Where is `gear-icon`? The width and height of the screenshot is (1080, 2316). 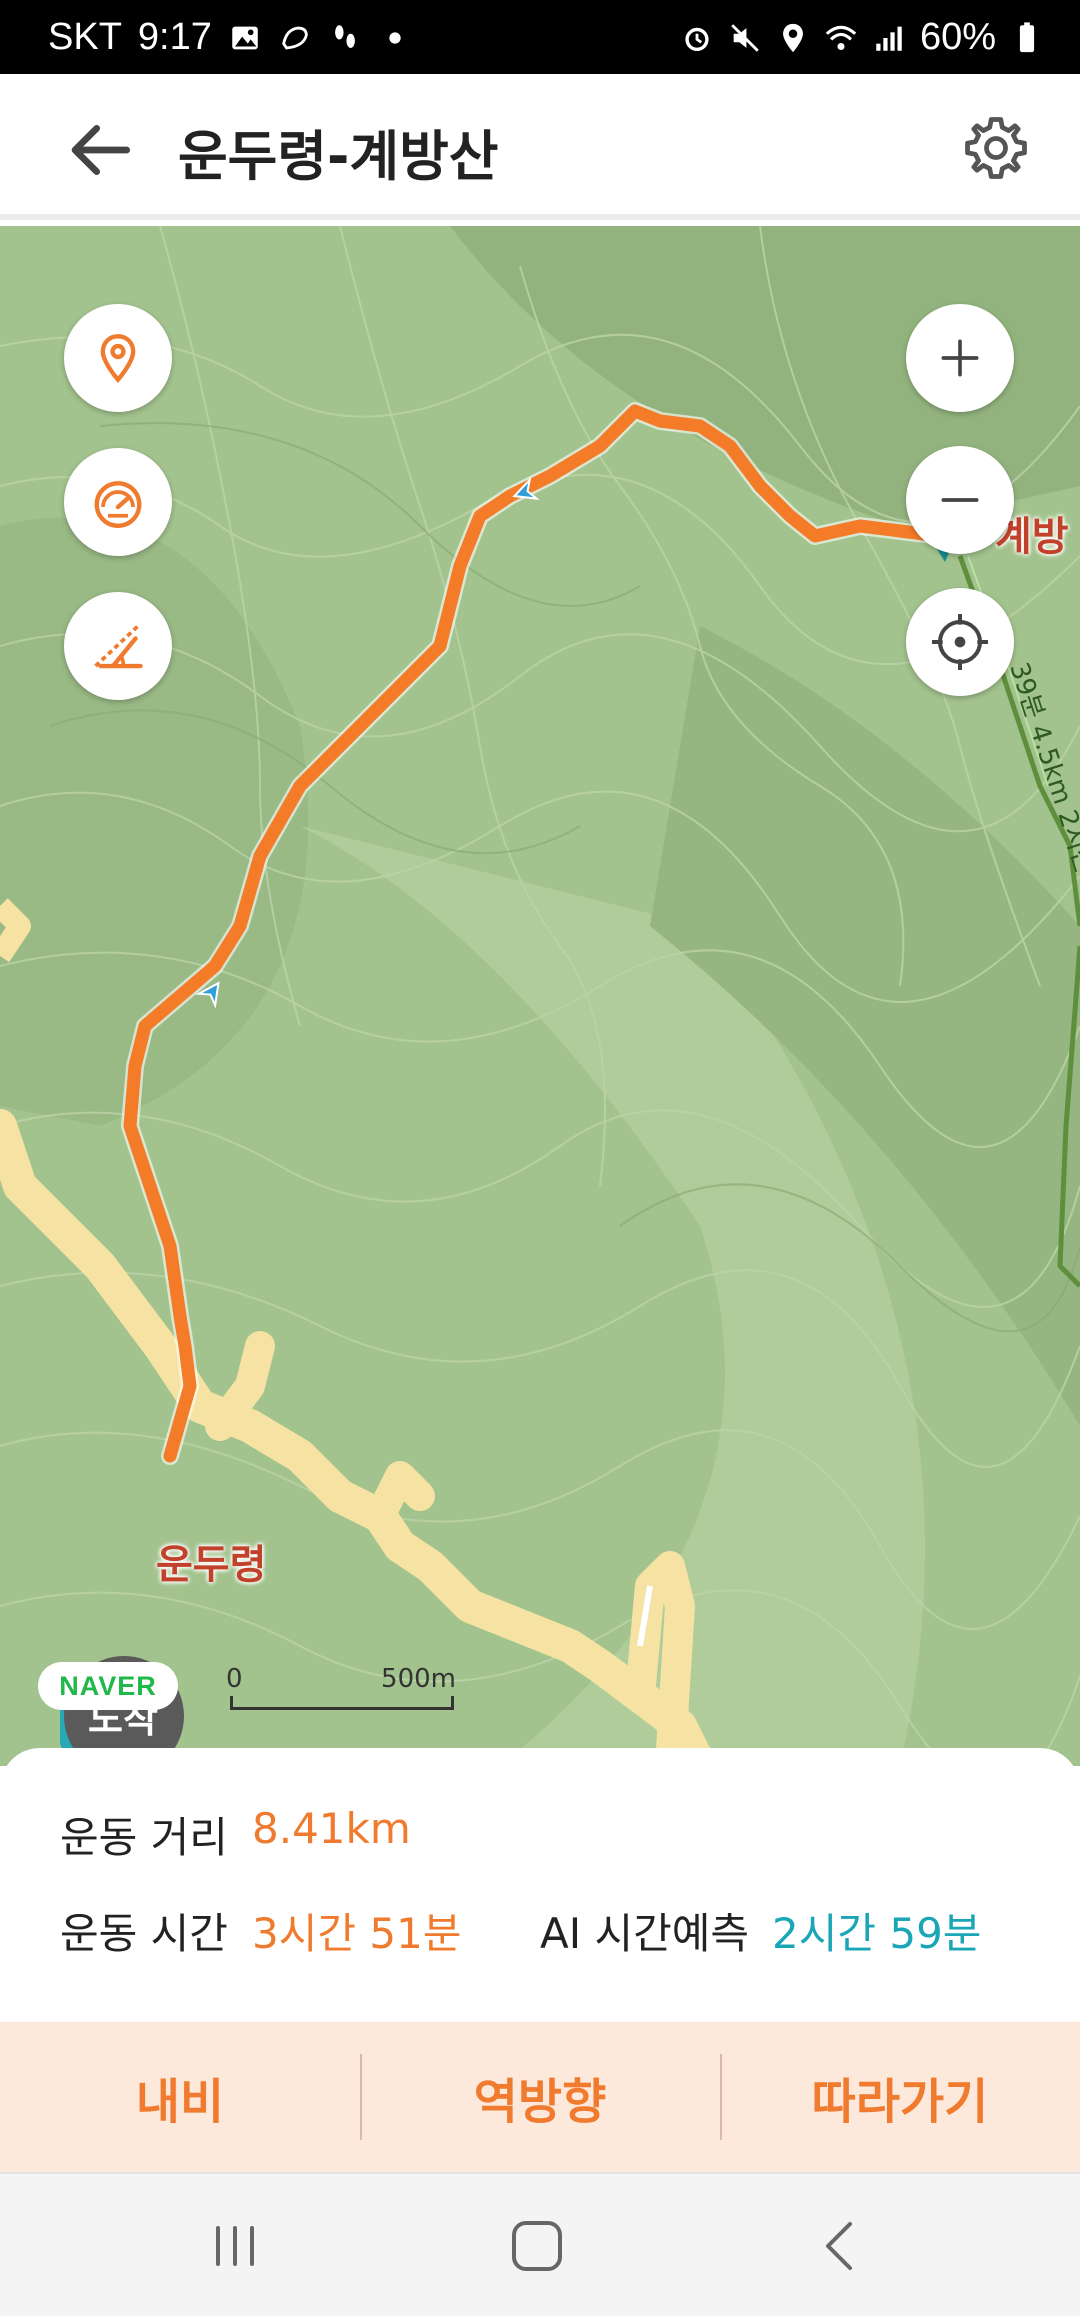 gear-icon is located at coordinates (996, 148).